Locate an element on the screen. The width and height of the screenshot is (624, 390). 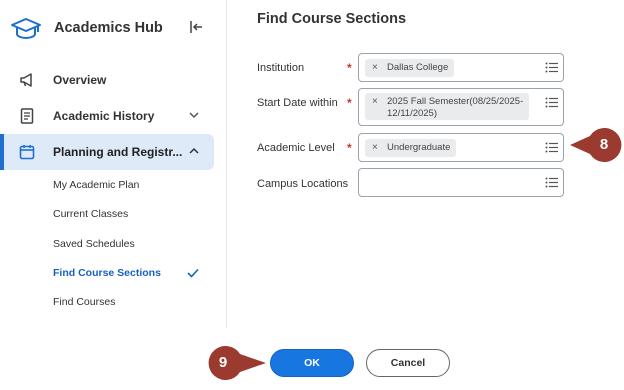
campus-locations-field is located at coordinates (461, 182).